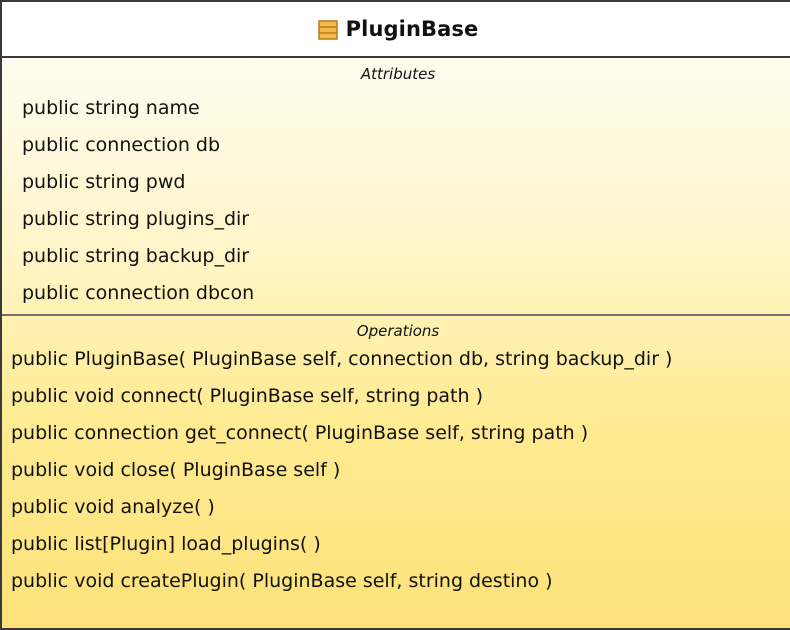 The height and width of the screenshot is (630, 790). Describe the element at coordinates (398, 331) in the screenshot. I see `operations-label: Operations` at that location.